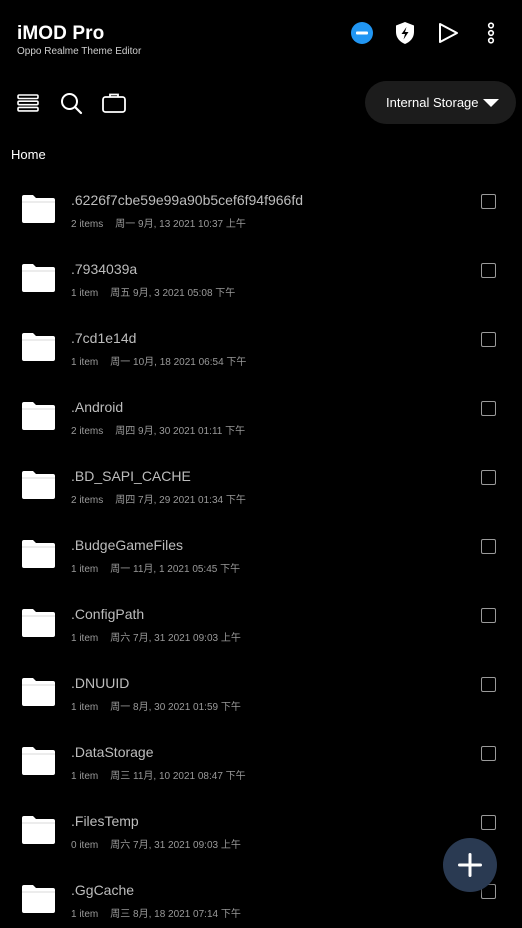 The width and height of the screenshot is (522, 928). I want to click on file-meta: 2 items 周四 7月, 29 2021 01:34 下午, so click(158, 498).